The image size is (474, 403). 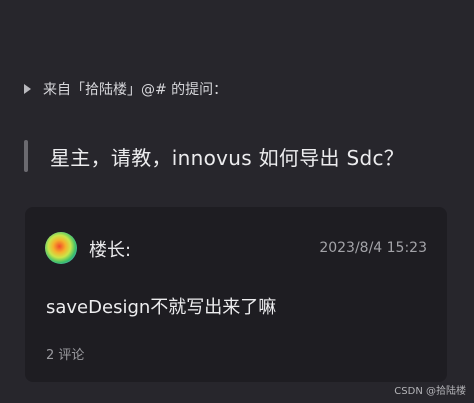 I want to click on comments-link: 2 评论, so click(x=65, y=353).